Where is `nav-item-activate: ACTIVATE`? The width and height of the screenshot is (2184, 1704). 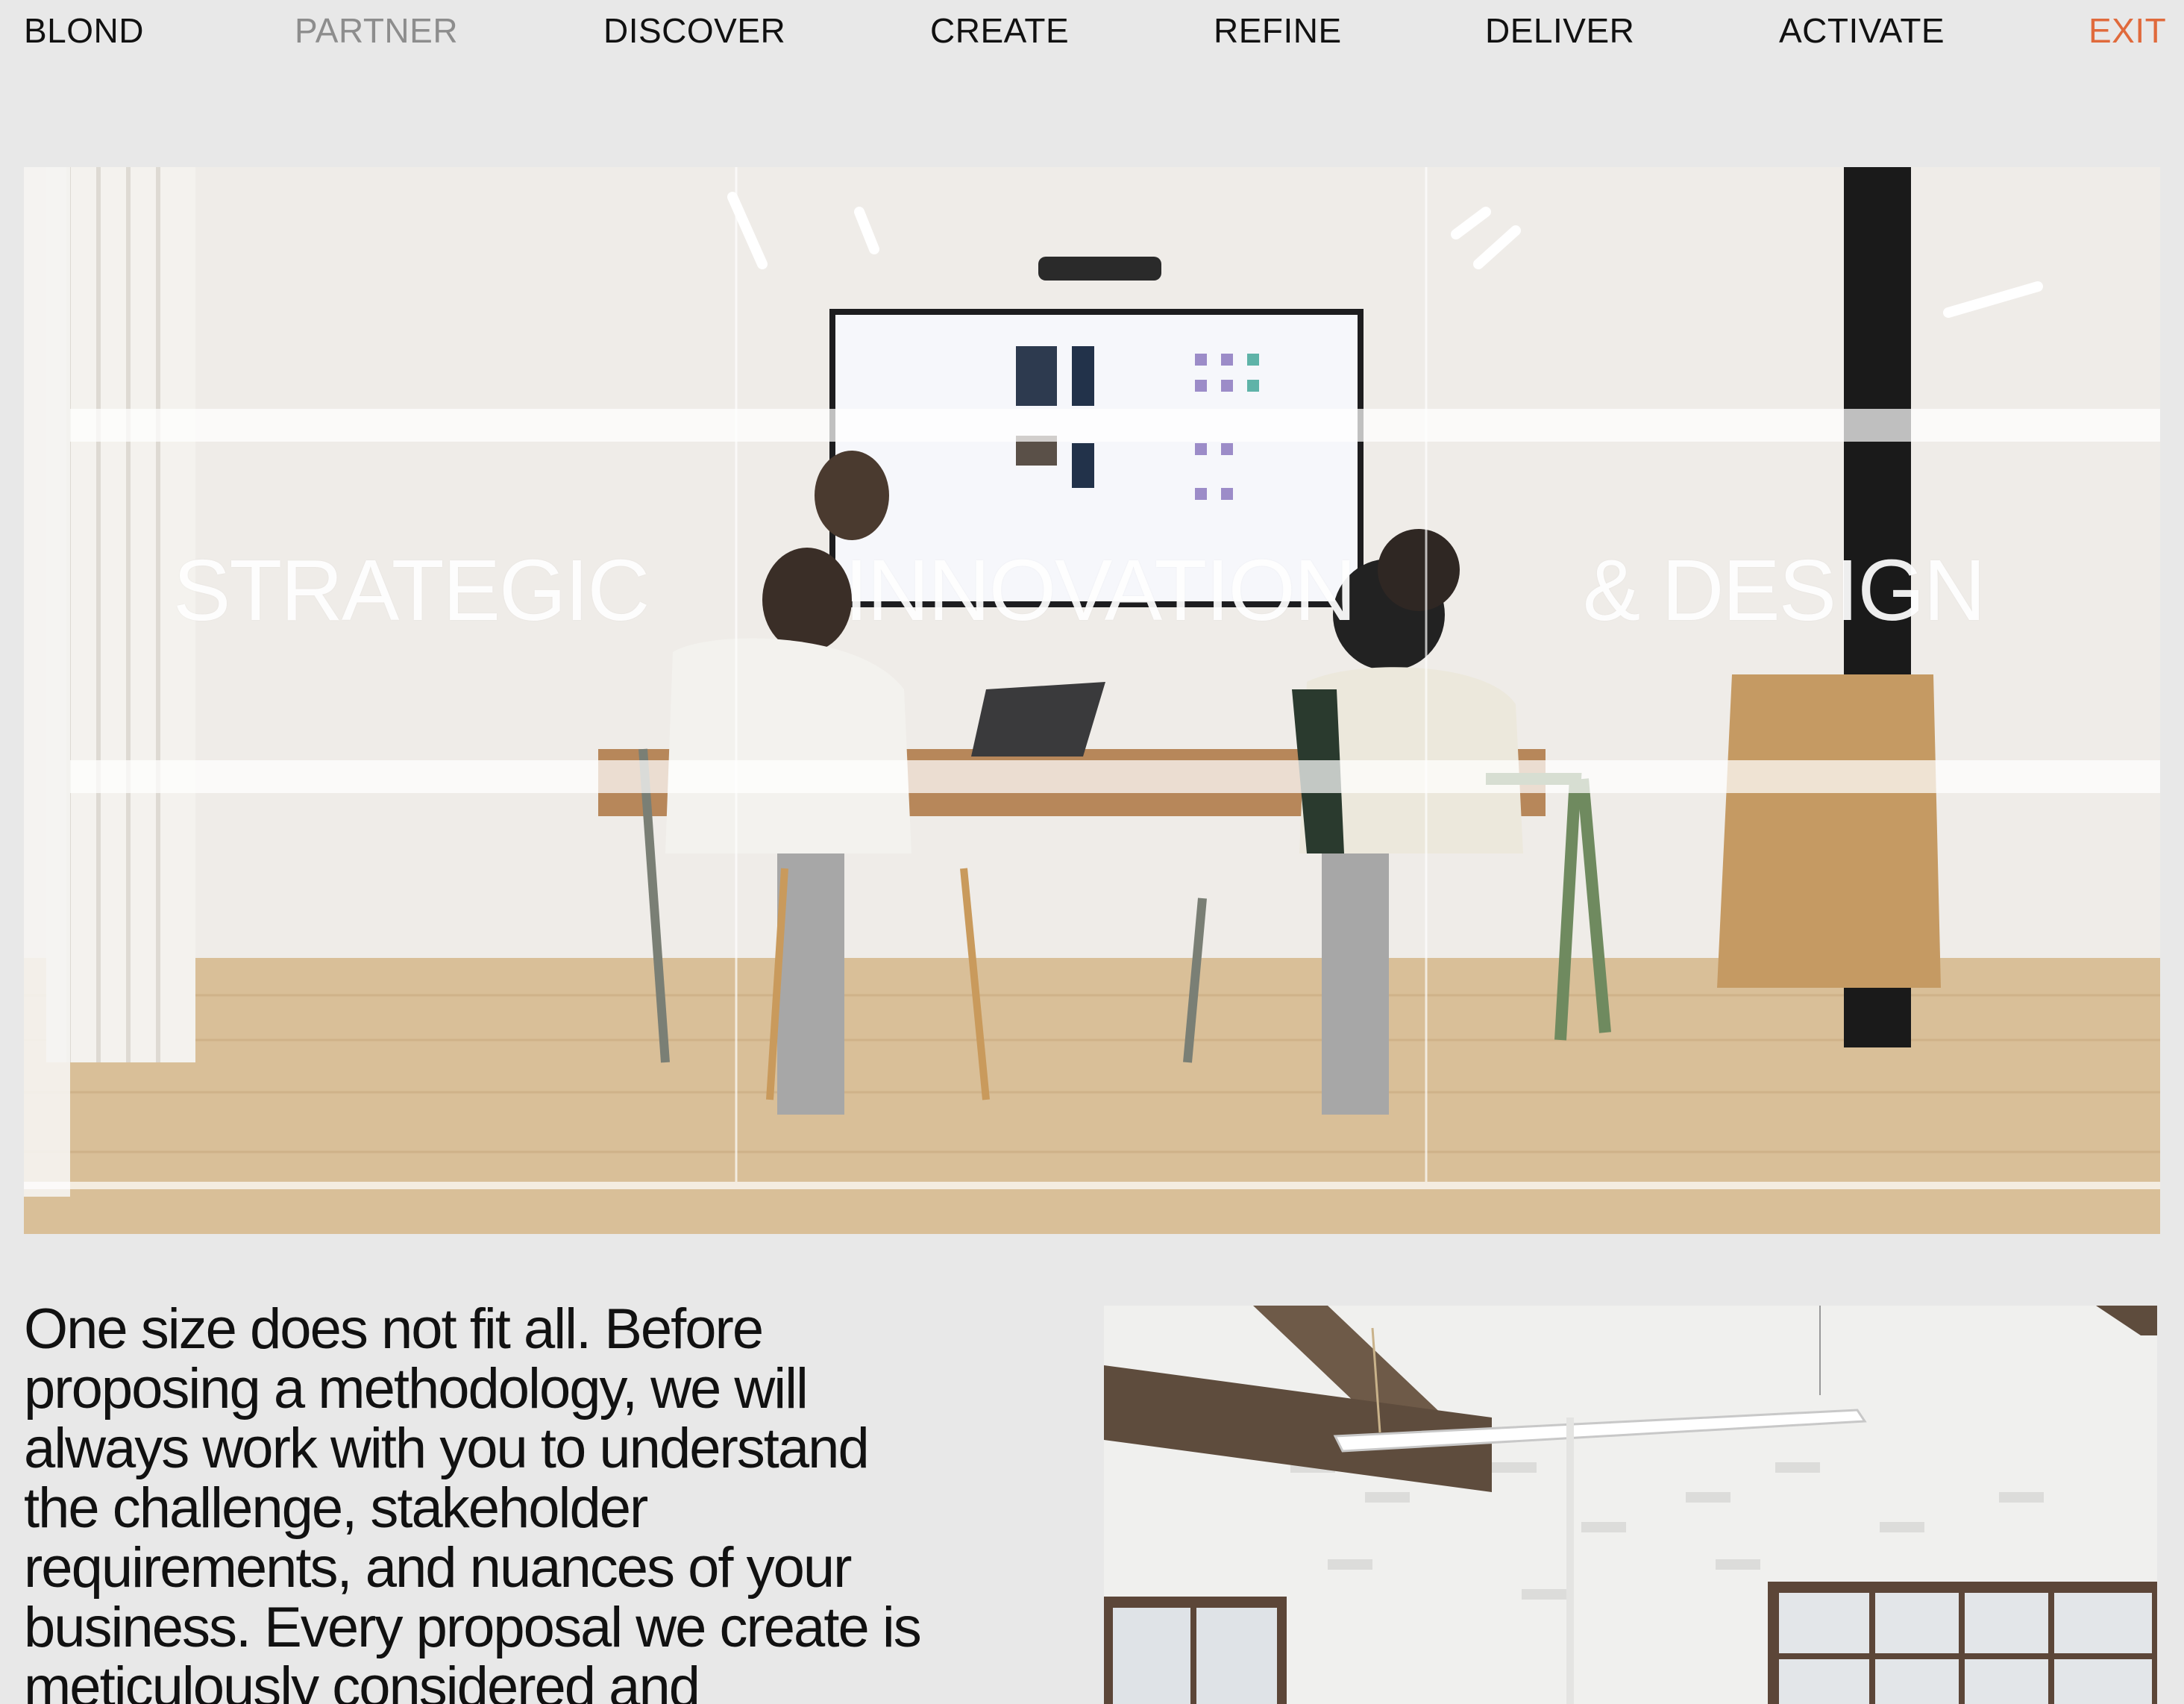 nav-item-activate: ACTIVATE is located at coordinates (1862, 30).